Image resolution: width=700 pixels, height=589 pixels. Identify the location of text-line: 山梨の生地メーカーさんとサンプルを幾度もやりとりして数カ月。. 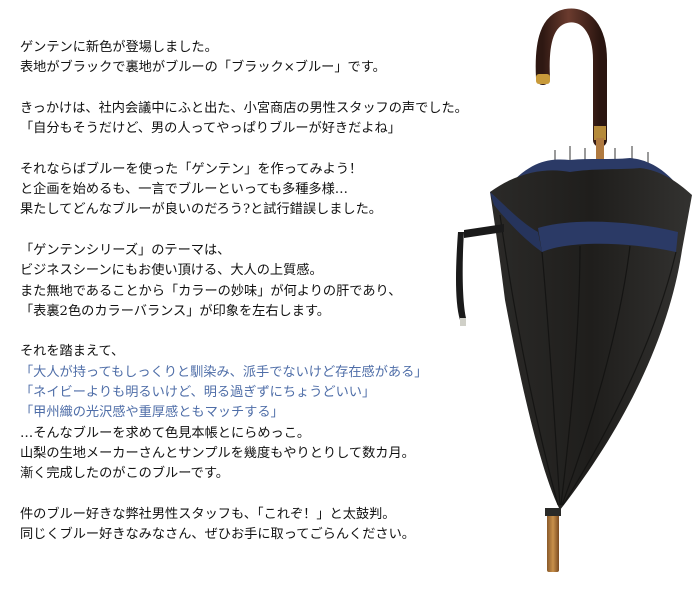
(217, 453).